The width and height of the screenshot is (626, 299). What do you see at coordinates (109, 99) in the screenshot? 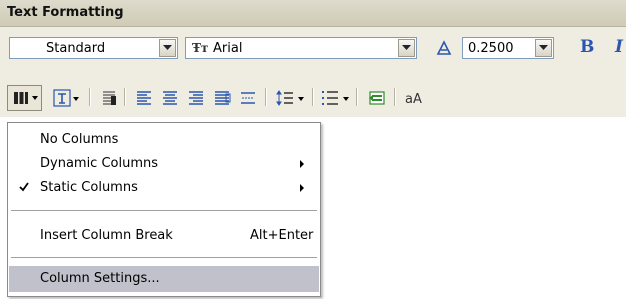
I see `paragraph-icon` at bounding box center [109, 99].